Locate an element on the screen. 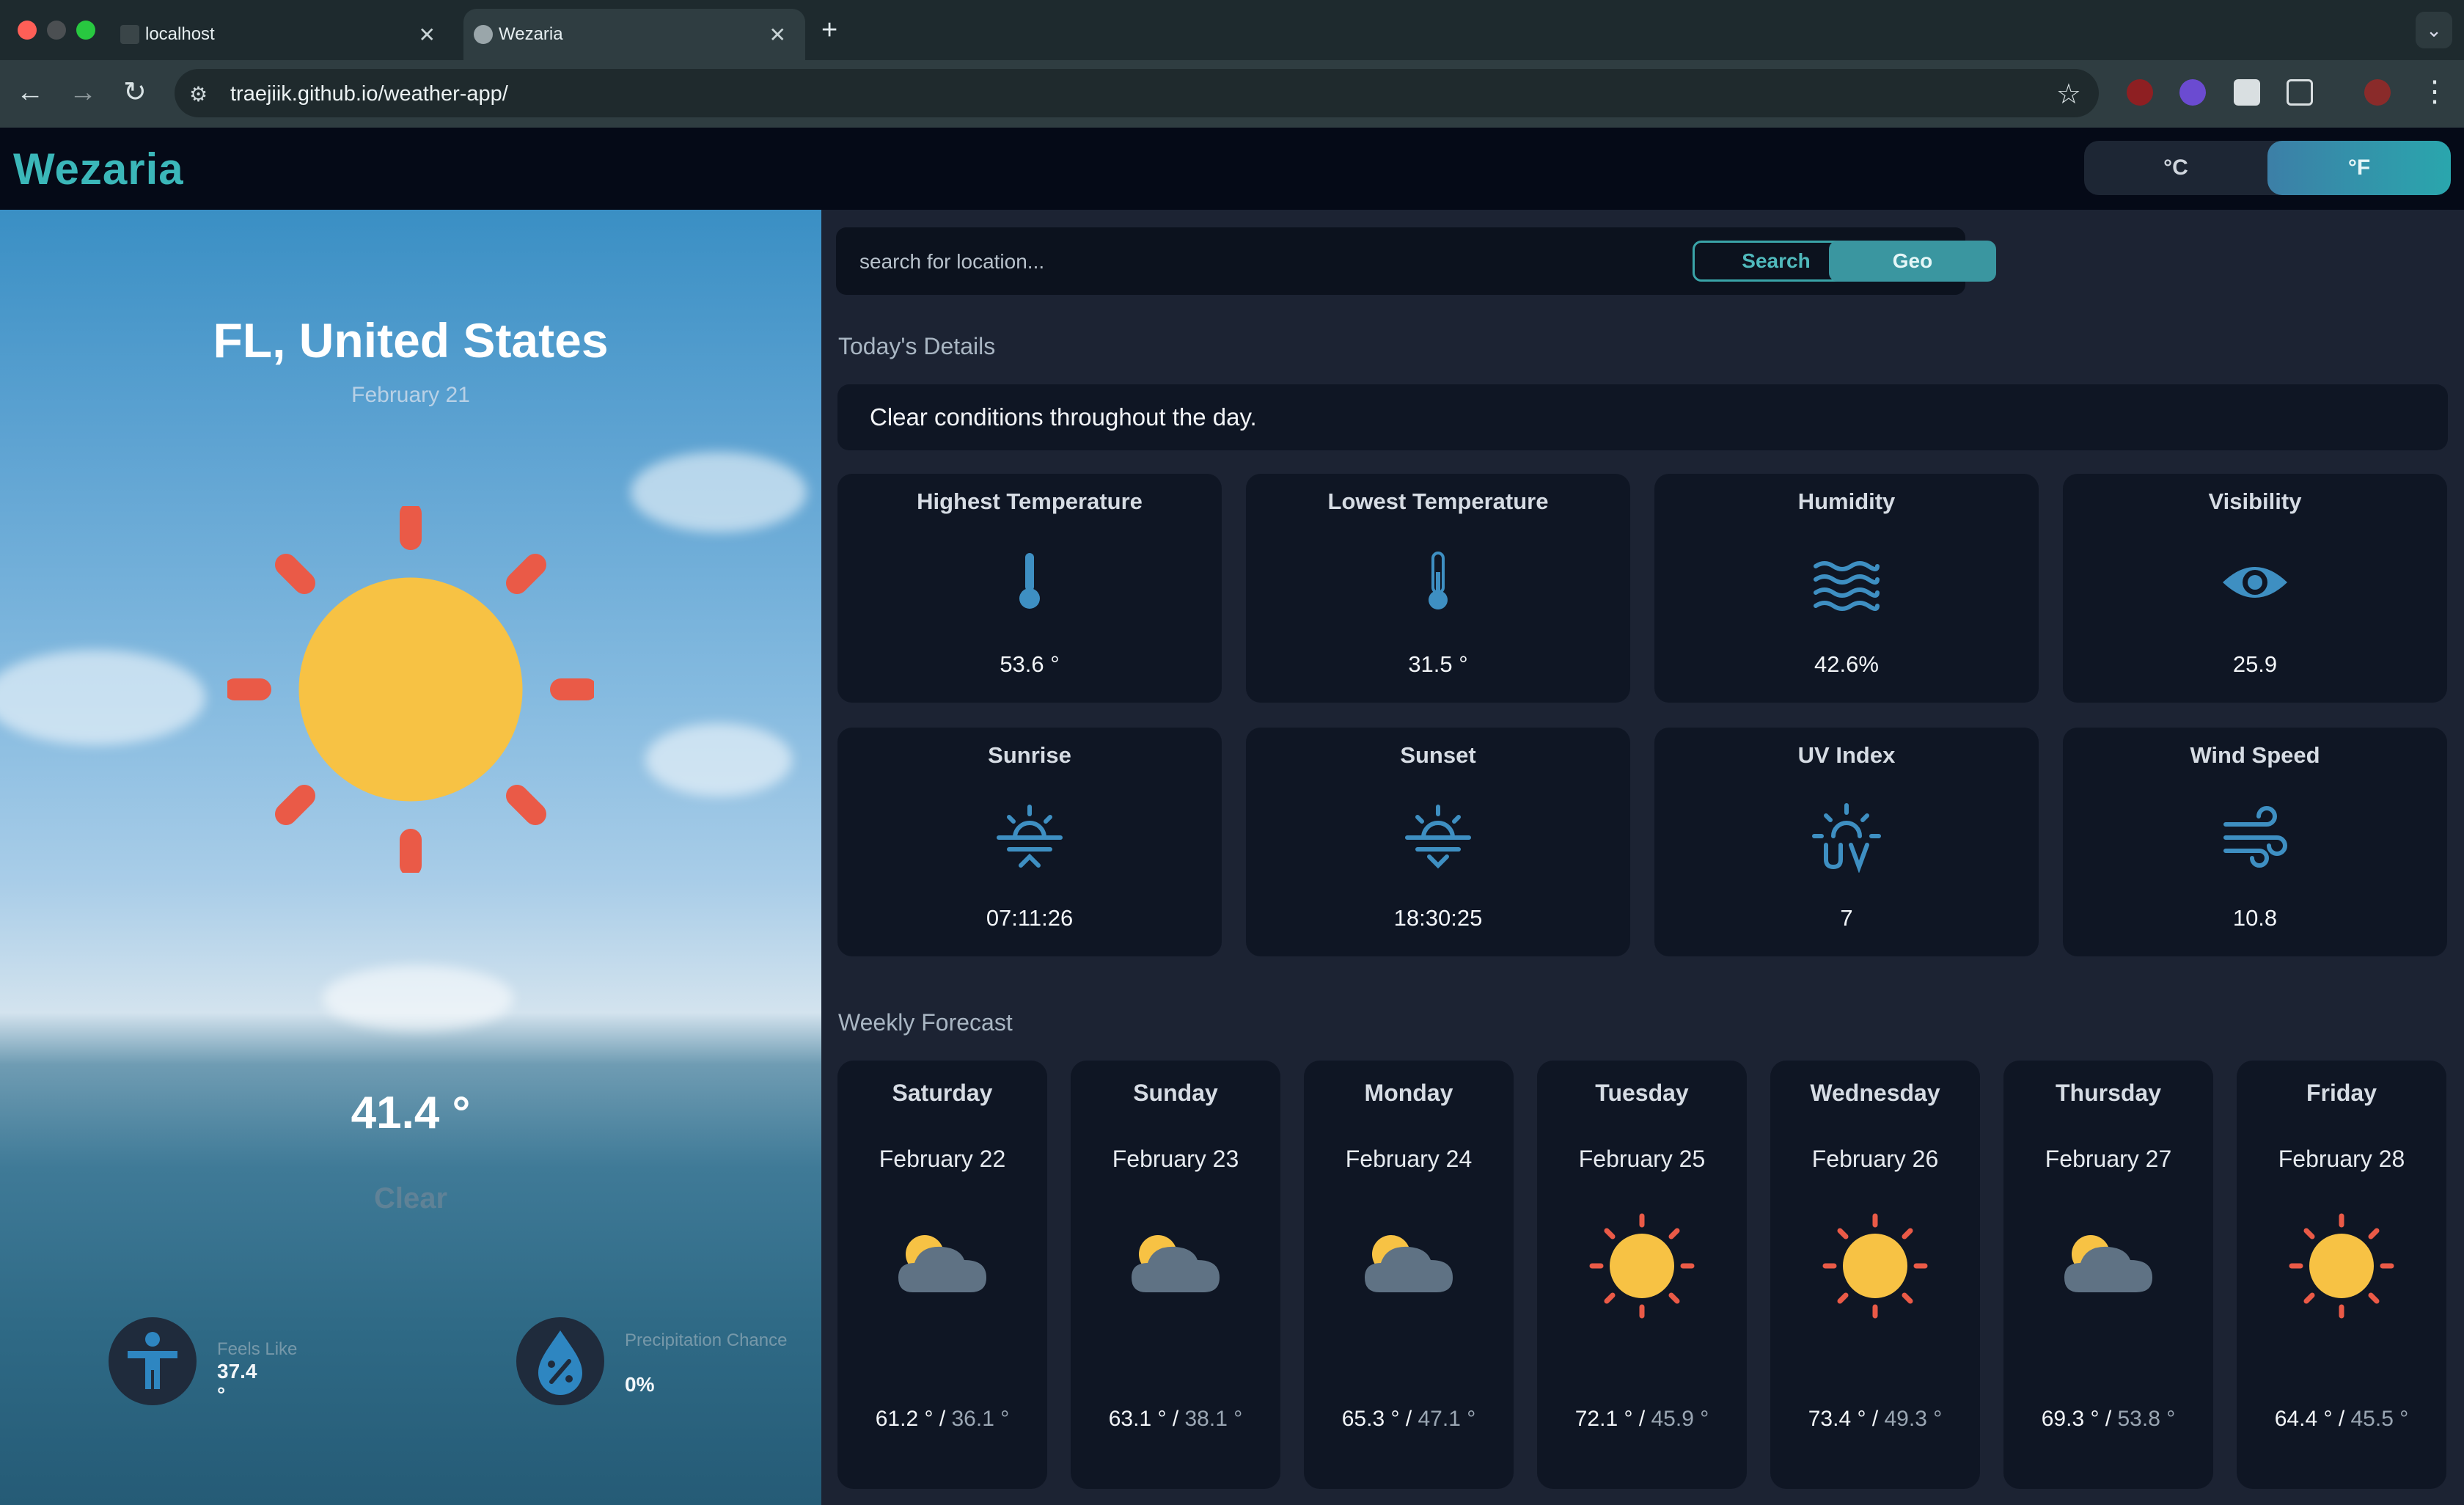 The width and height of the screenshot is (2464, 1505). forecast-day: Thursday is located at coordinates (2108, 1093).